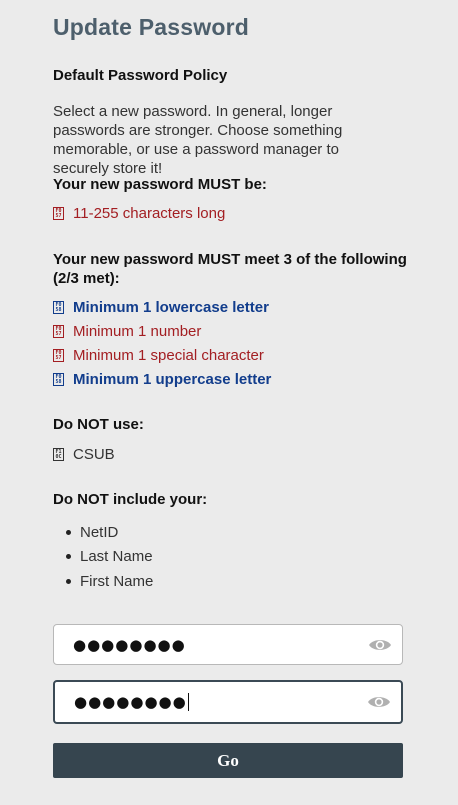 This screenshot has height=805, width=458. Describe the element at coordinates (211, 702) in the screenshot. I see `confirm-password-value: ●●●●●●●●` at that location.